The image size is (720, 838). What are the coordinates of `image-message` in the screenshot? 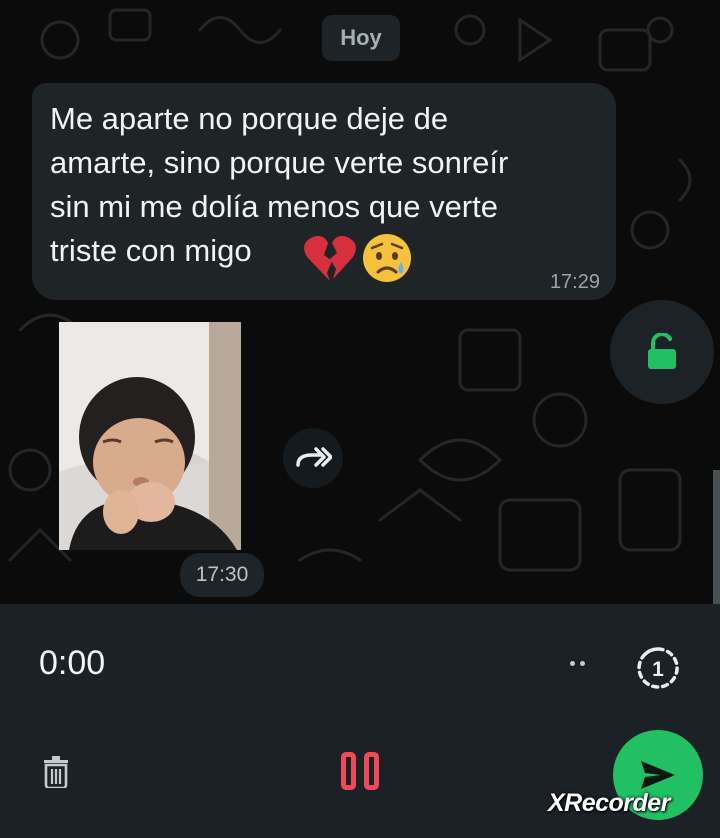 It's located at (150, 436).